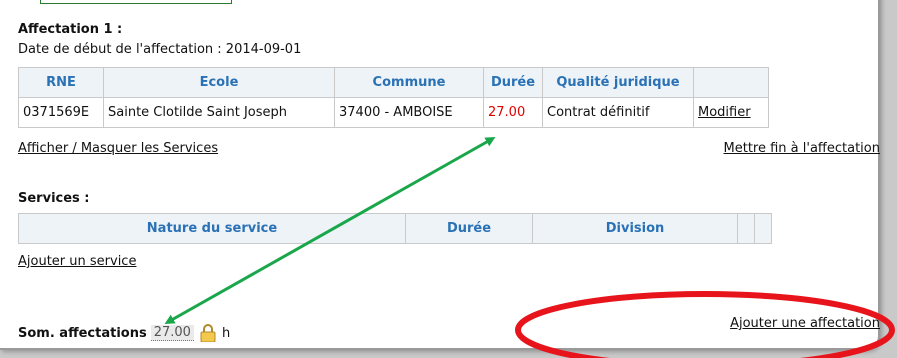  I want to click on affectation-title: Affectation 1 :, so click(70, 29).